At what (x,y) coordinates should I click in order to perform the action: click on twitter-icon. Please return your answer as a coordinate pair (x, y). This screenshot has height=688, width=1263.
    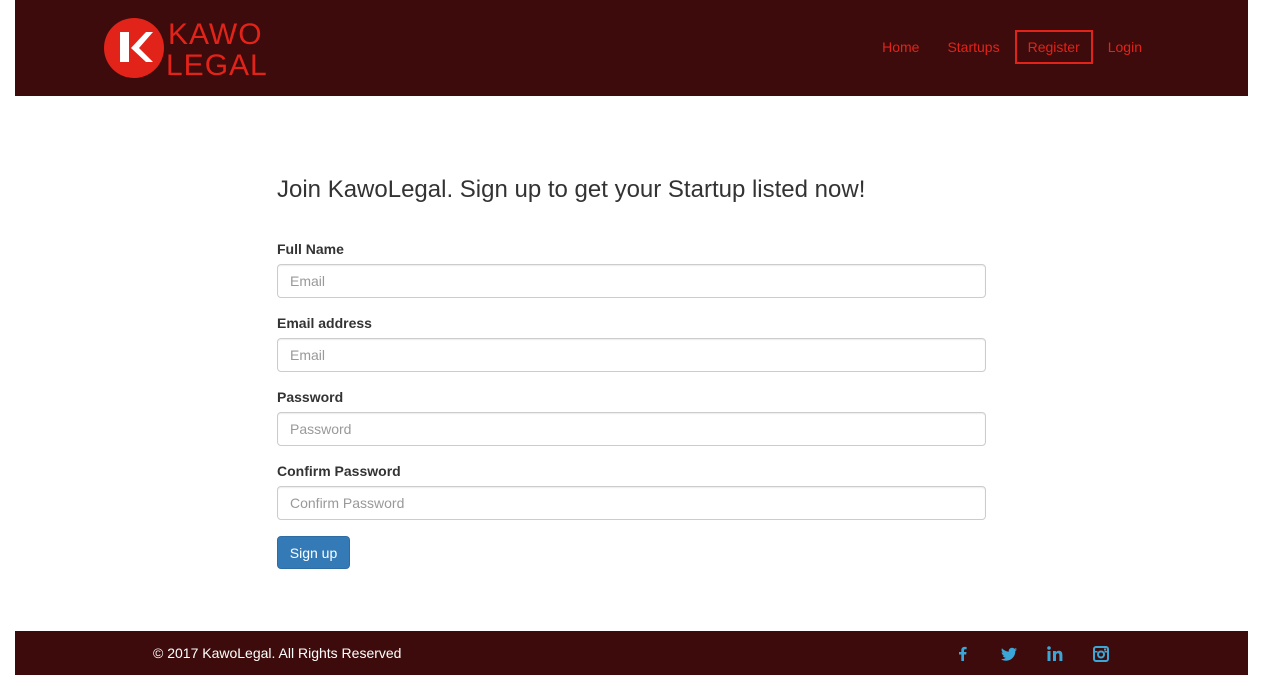
    Looking at the image, I should click on (1022, 654).